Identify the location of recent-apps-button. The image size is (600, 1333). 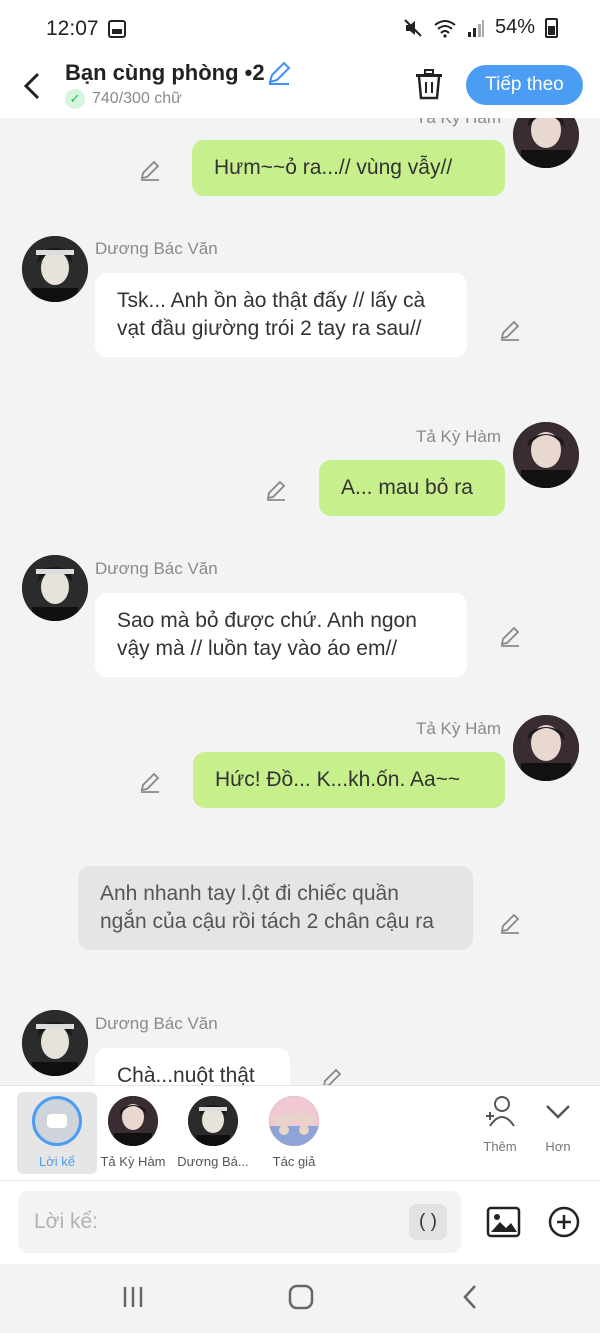
(133, 1299).